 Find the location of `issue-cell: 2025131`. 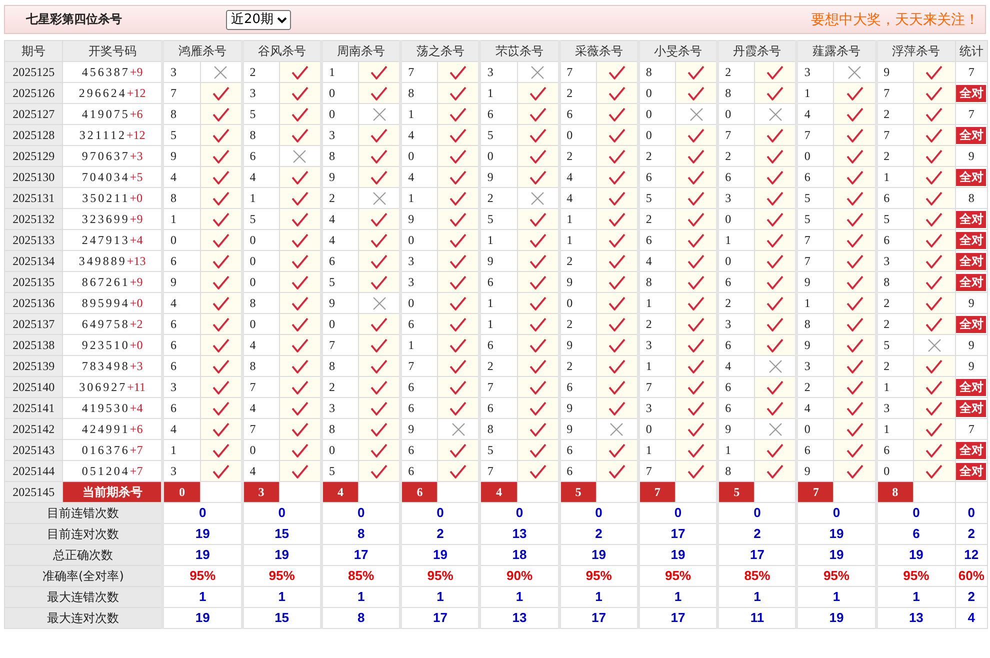

issue-cell: 2025131 is located at coordinates (33, 198).